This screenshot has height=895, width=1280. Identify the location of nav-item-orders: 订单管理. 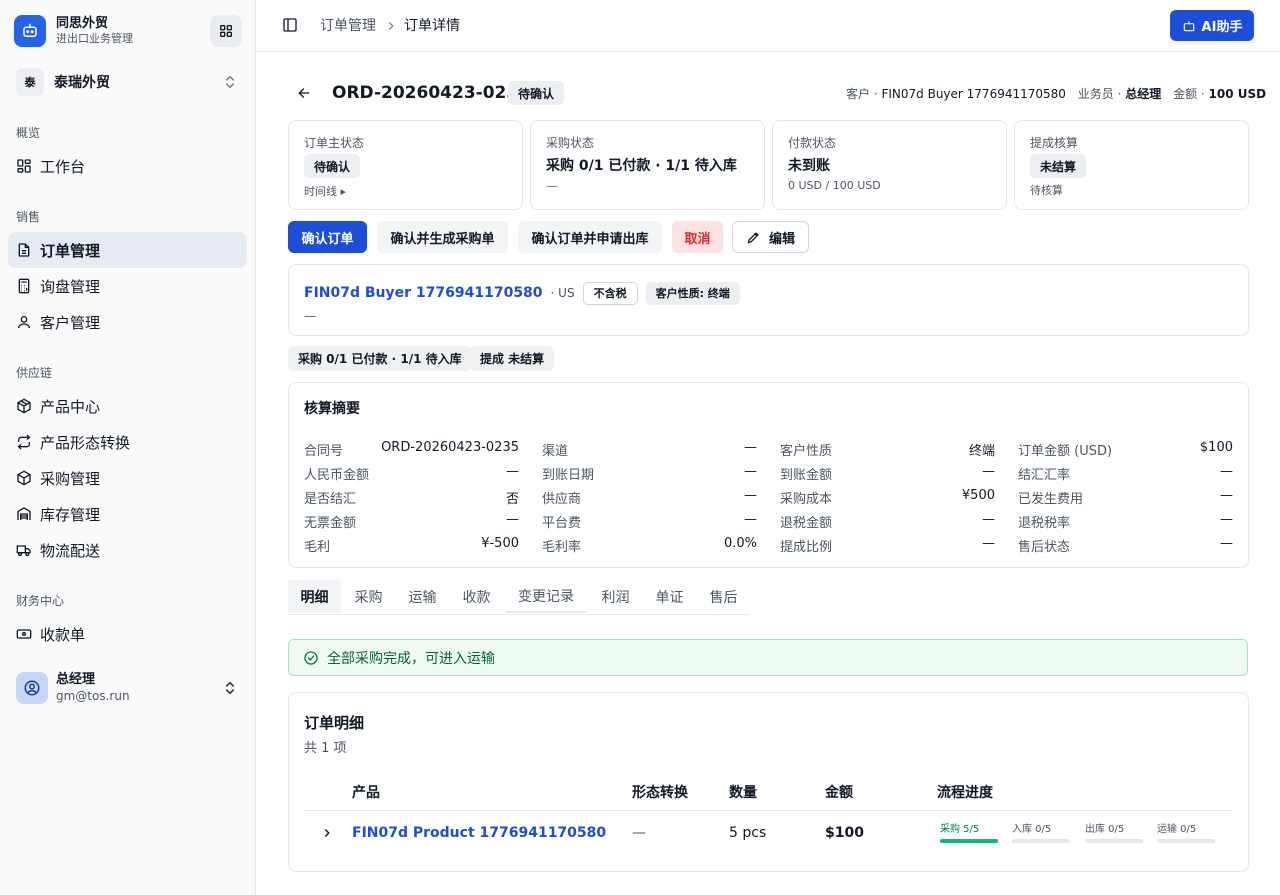
(127, 250).